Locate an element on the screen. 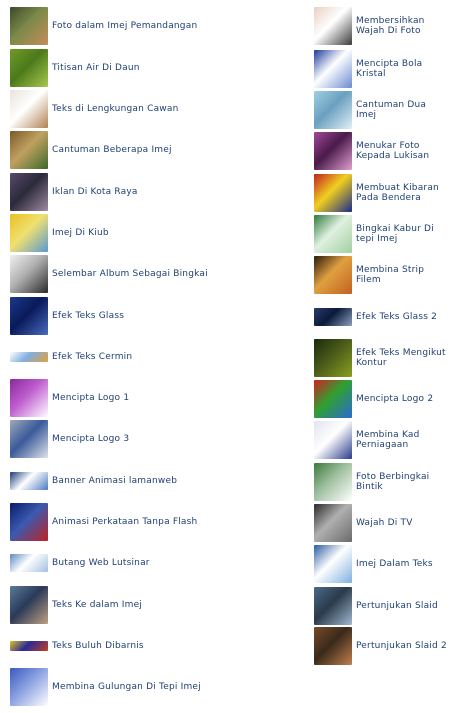  album-frame-icon is located at coordinates (29, 274).